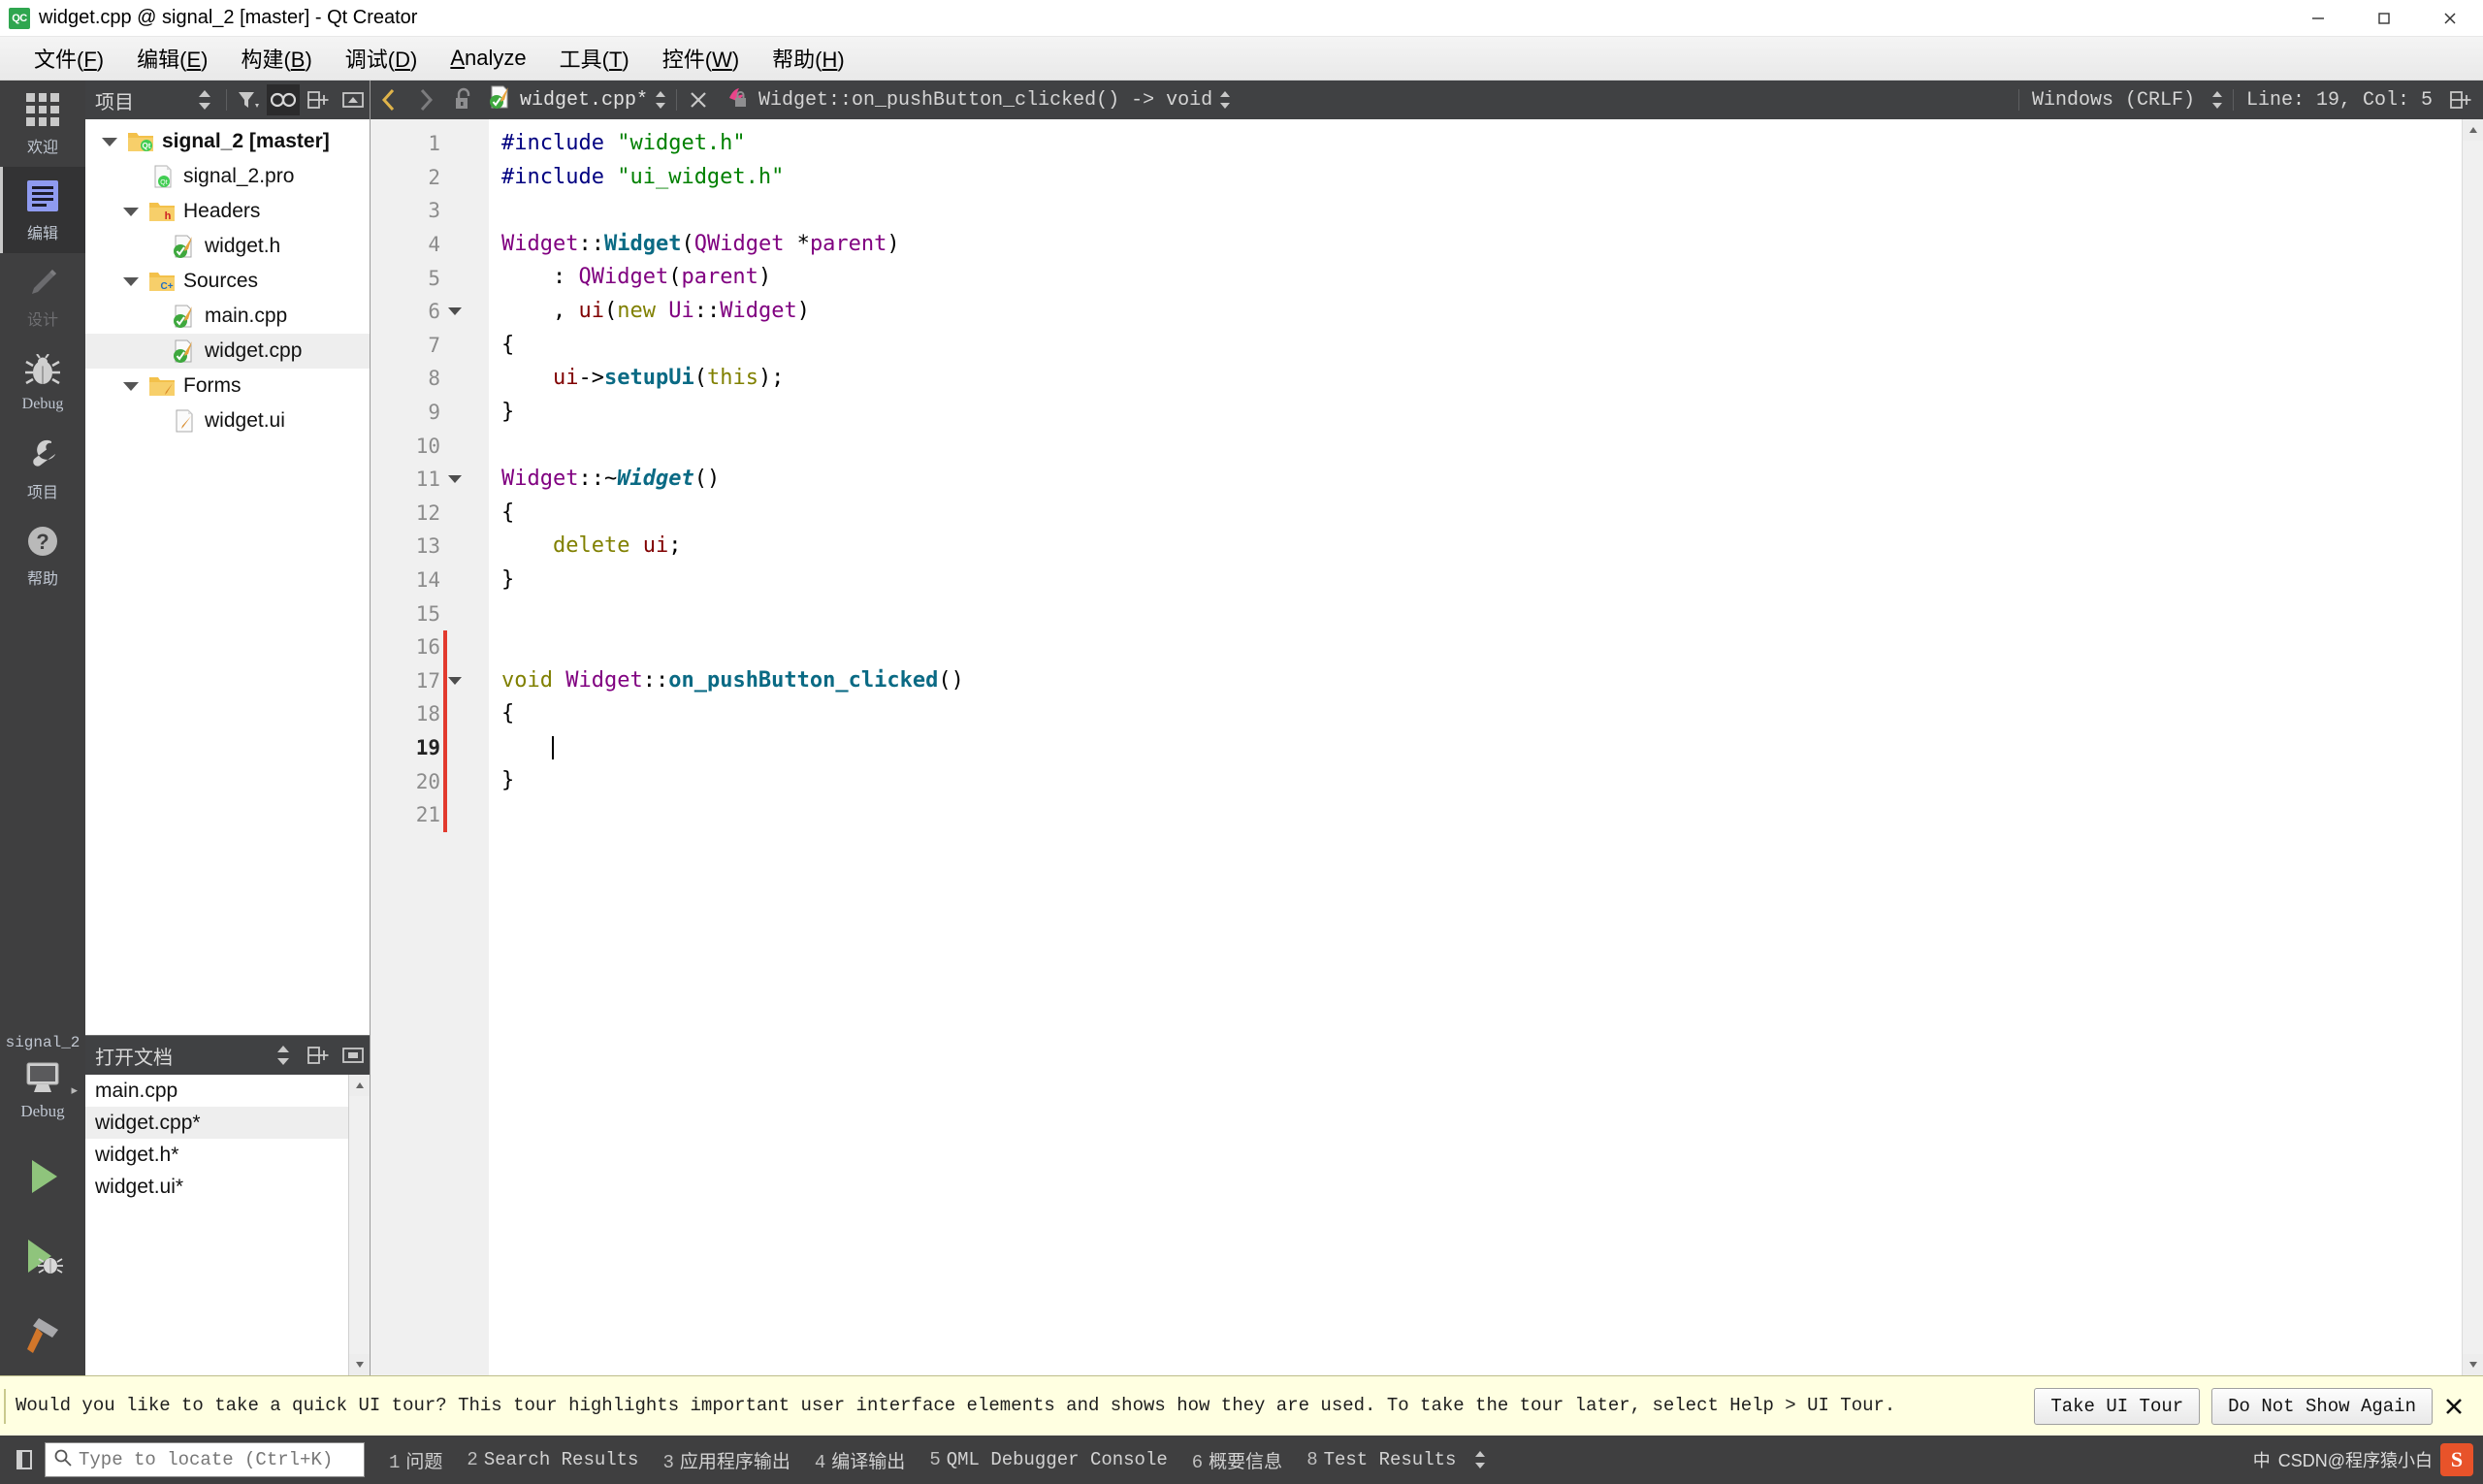 Image resolution: width=2483 pixels, height=1484 pixels. I want to click on editor-file-chooser: widget.cpp*, so click(565, 100).